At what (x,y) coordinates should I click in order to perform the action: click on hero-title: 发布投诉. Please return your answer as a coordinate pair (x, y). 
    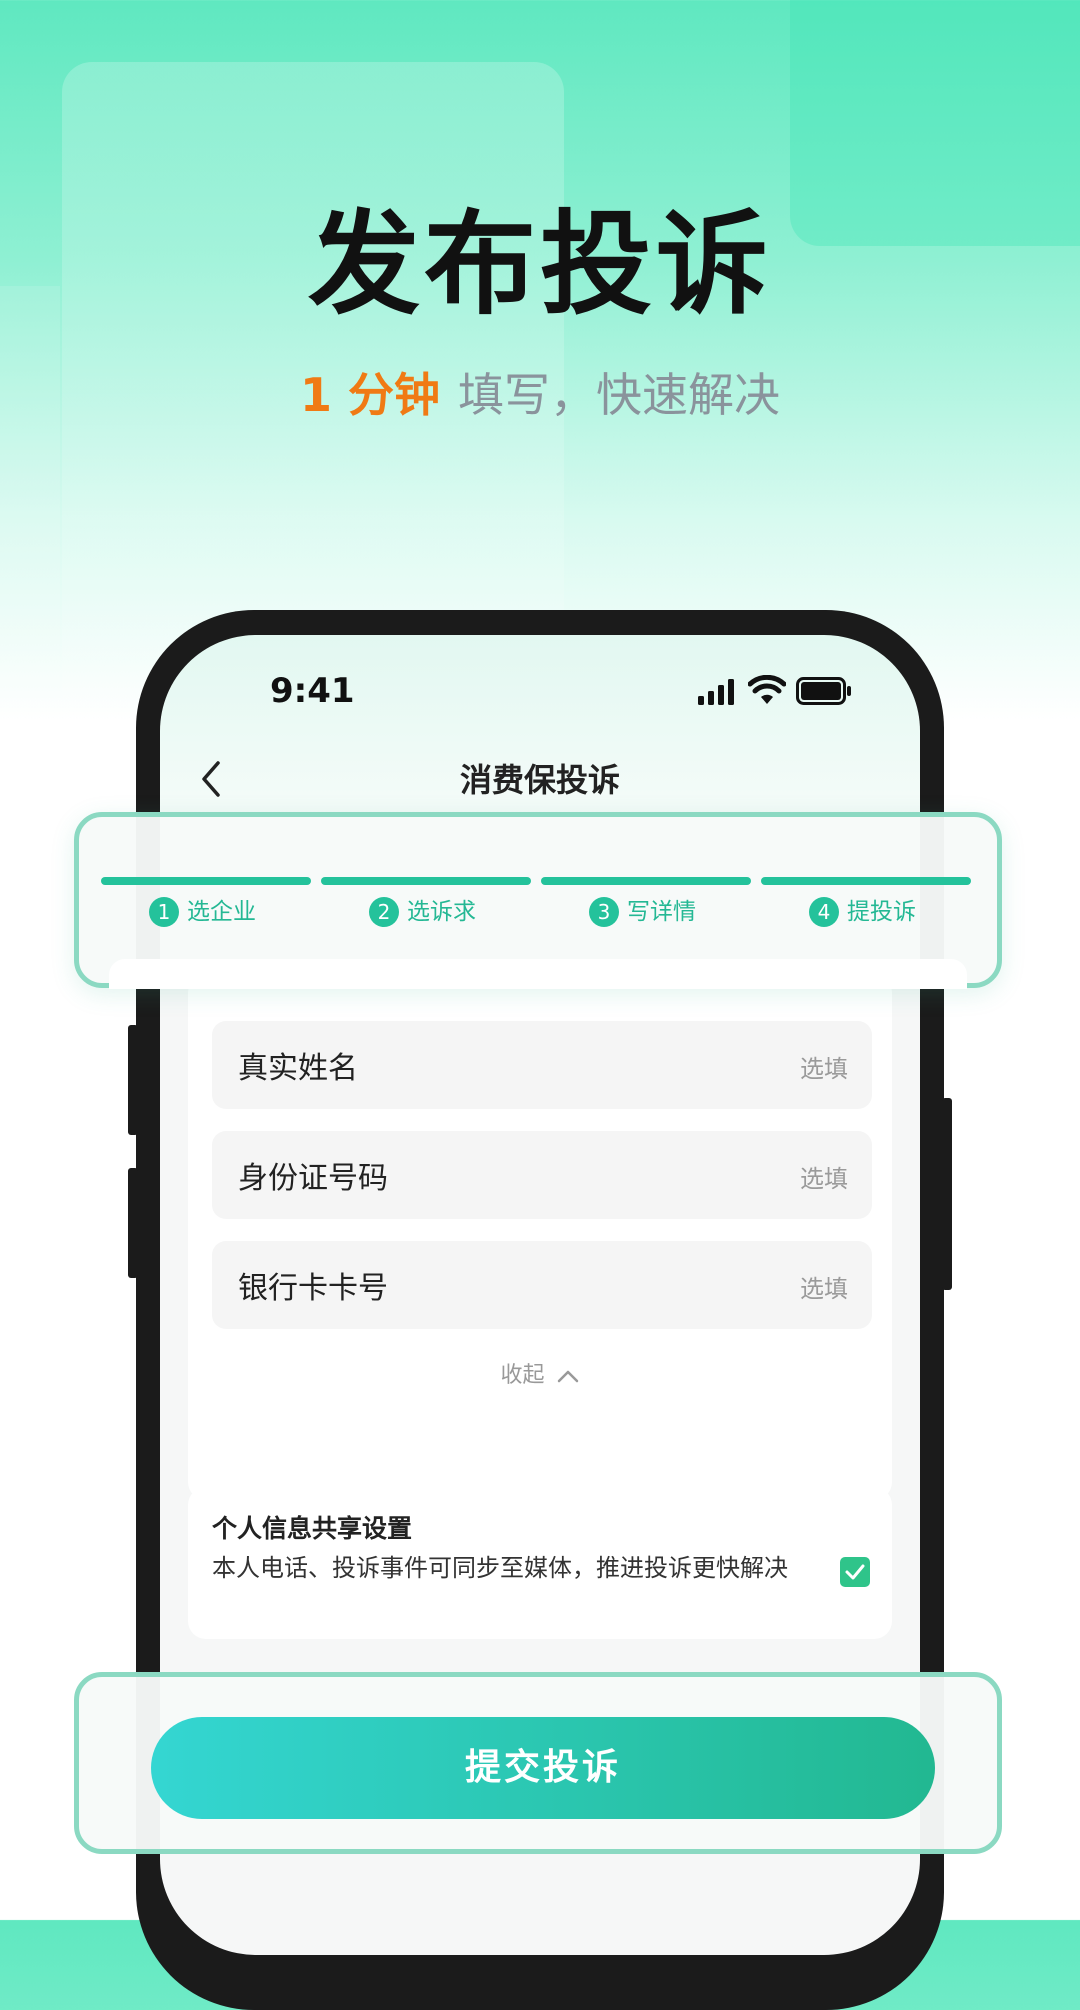
    Looking at the image, I should click on (540, 265).